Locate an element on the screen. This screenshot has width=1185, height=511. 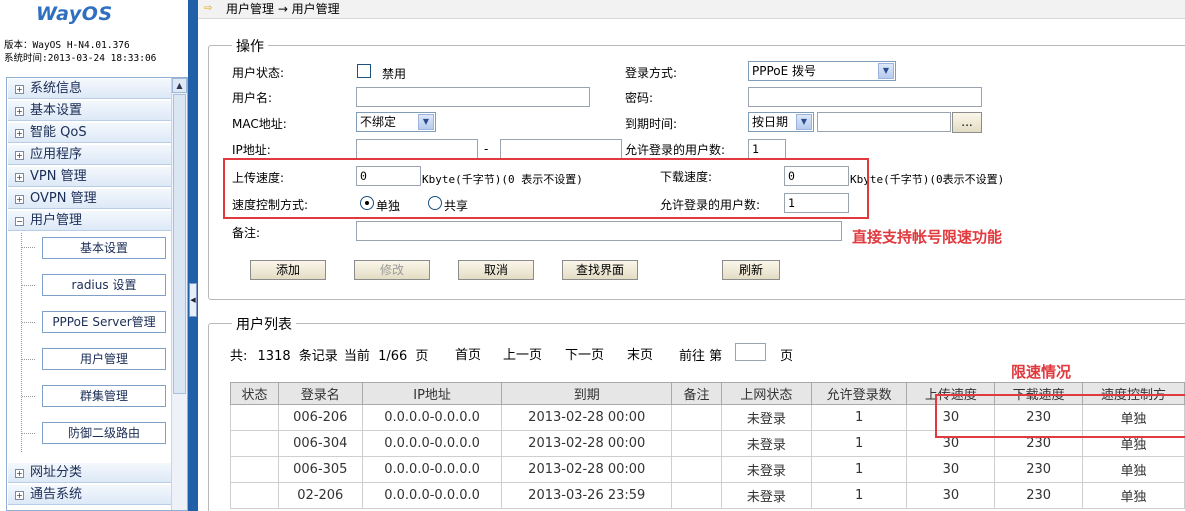
ip-end-input is located at coordinates (561, 149).